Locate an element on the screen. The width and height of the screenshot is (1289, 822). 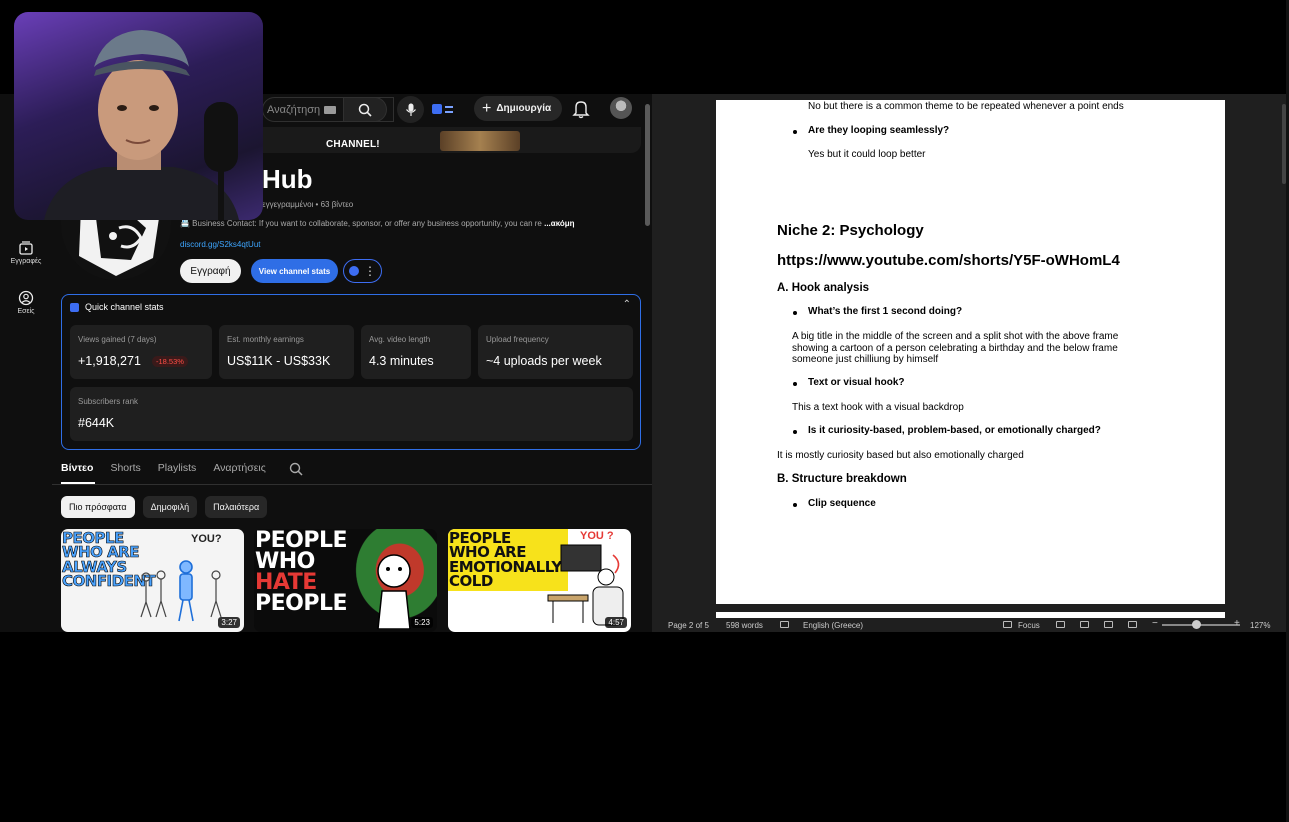
active-tab-indicator is located at coordinates (78, 483).